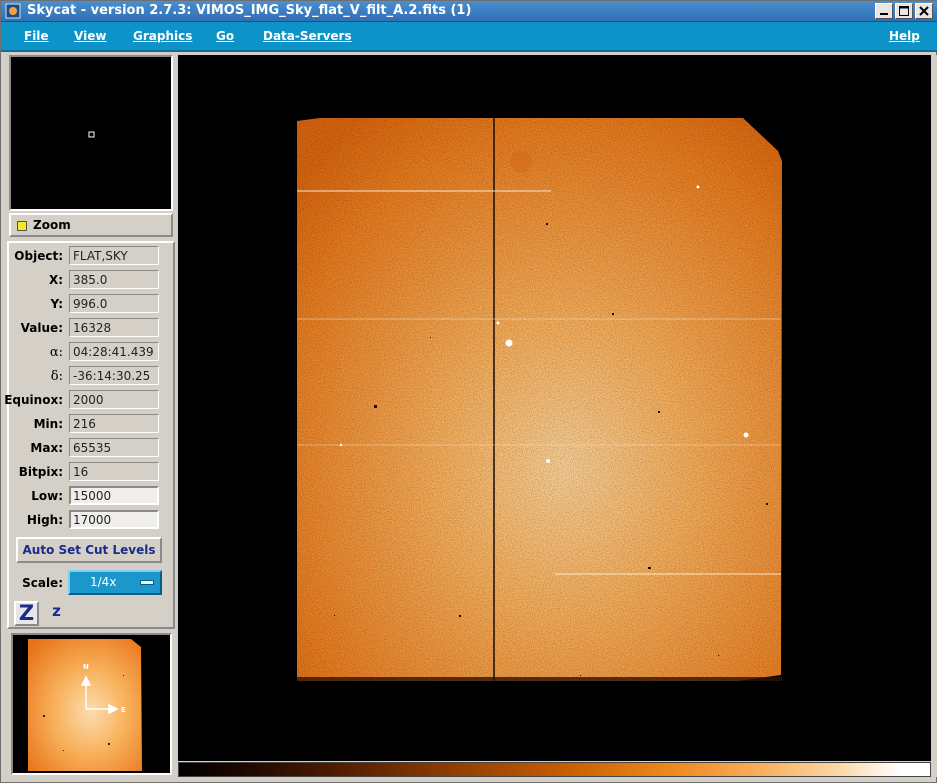 The image size is (937, 783). What do you see at coordinates (55, 280) in the screenshot?
I see `x-label: X:` at bounding box center [55, 280].